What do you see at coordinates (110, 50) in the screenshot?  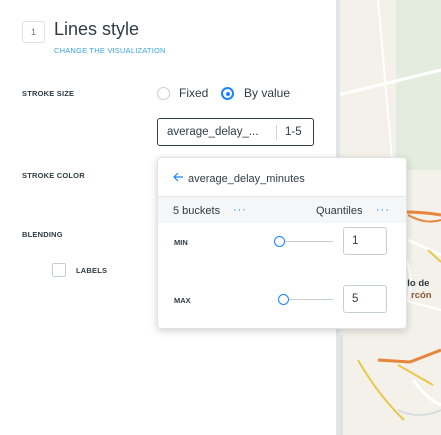 I see `panel-subtitle: CHANGE THE VISUALIZATION` at bounding box center [110, 50].